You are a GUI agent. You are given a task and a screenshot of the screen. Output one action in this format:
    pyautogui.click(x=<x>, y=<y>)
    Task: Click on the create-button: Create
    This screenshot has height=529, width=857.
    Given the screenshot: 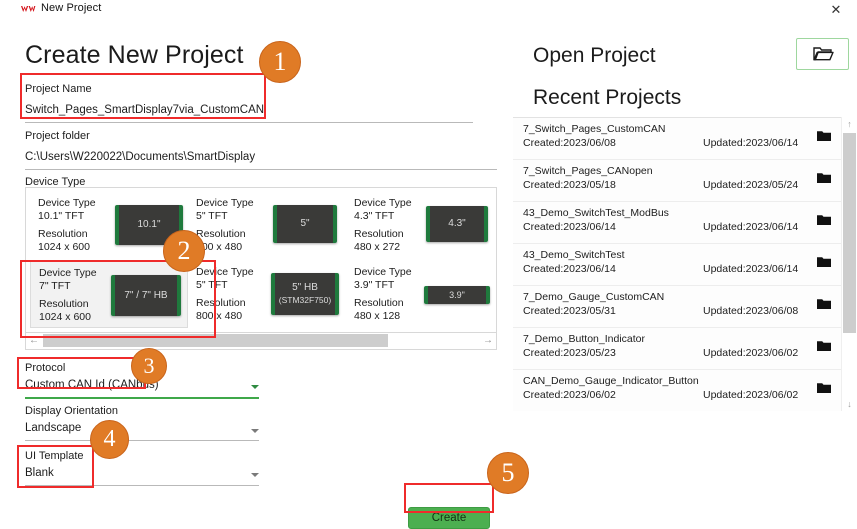 What is the action you would take?
    pyautogui.click(x=449, y=518)
    